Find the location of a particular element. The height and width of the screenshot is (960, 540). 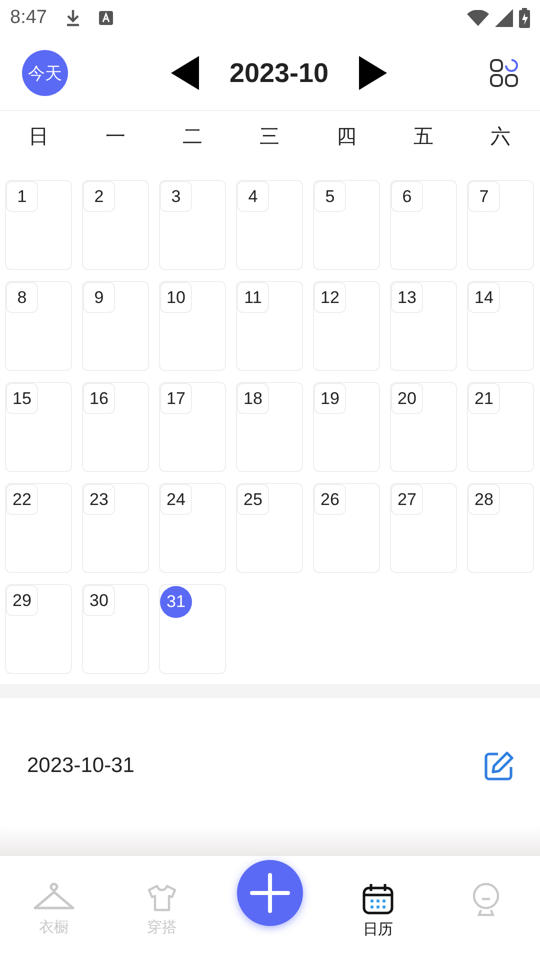

day-number: 28 is located at coordinates (484, 499).